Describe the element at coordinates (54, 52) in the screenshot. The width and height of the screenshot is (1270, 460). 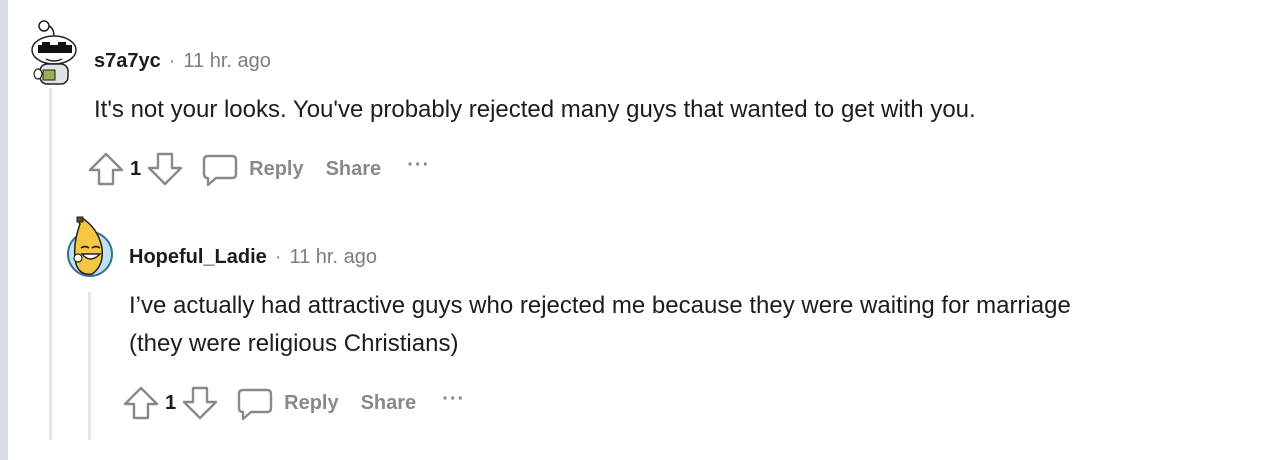
I see `snoo-sunglasses-avatar-icon` at that location.